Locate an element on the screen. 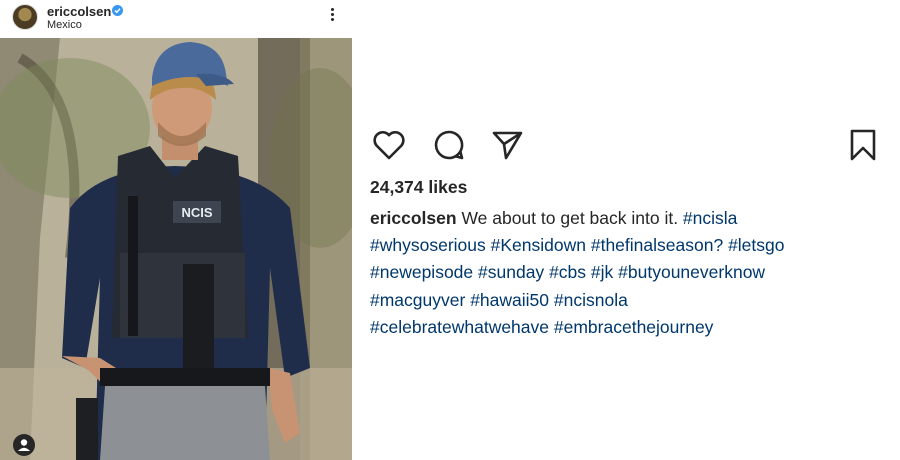 The height and width of the screenshot is (460, 900). post-header: ericcolsen Mexico is located at coordinates (176, 19).